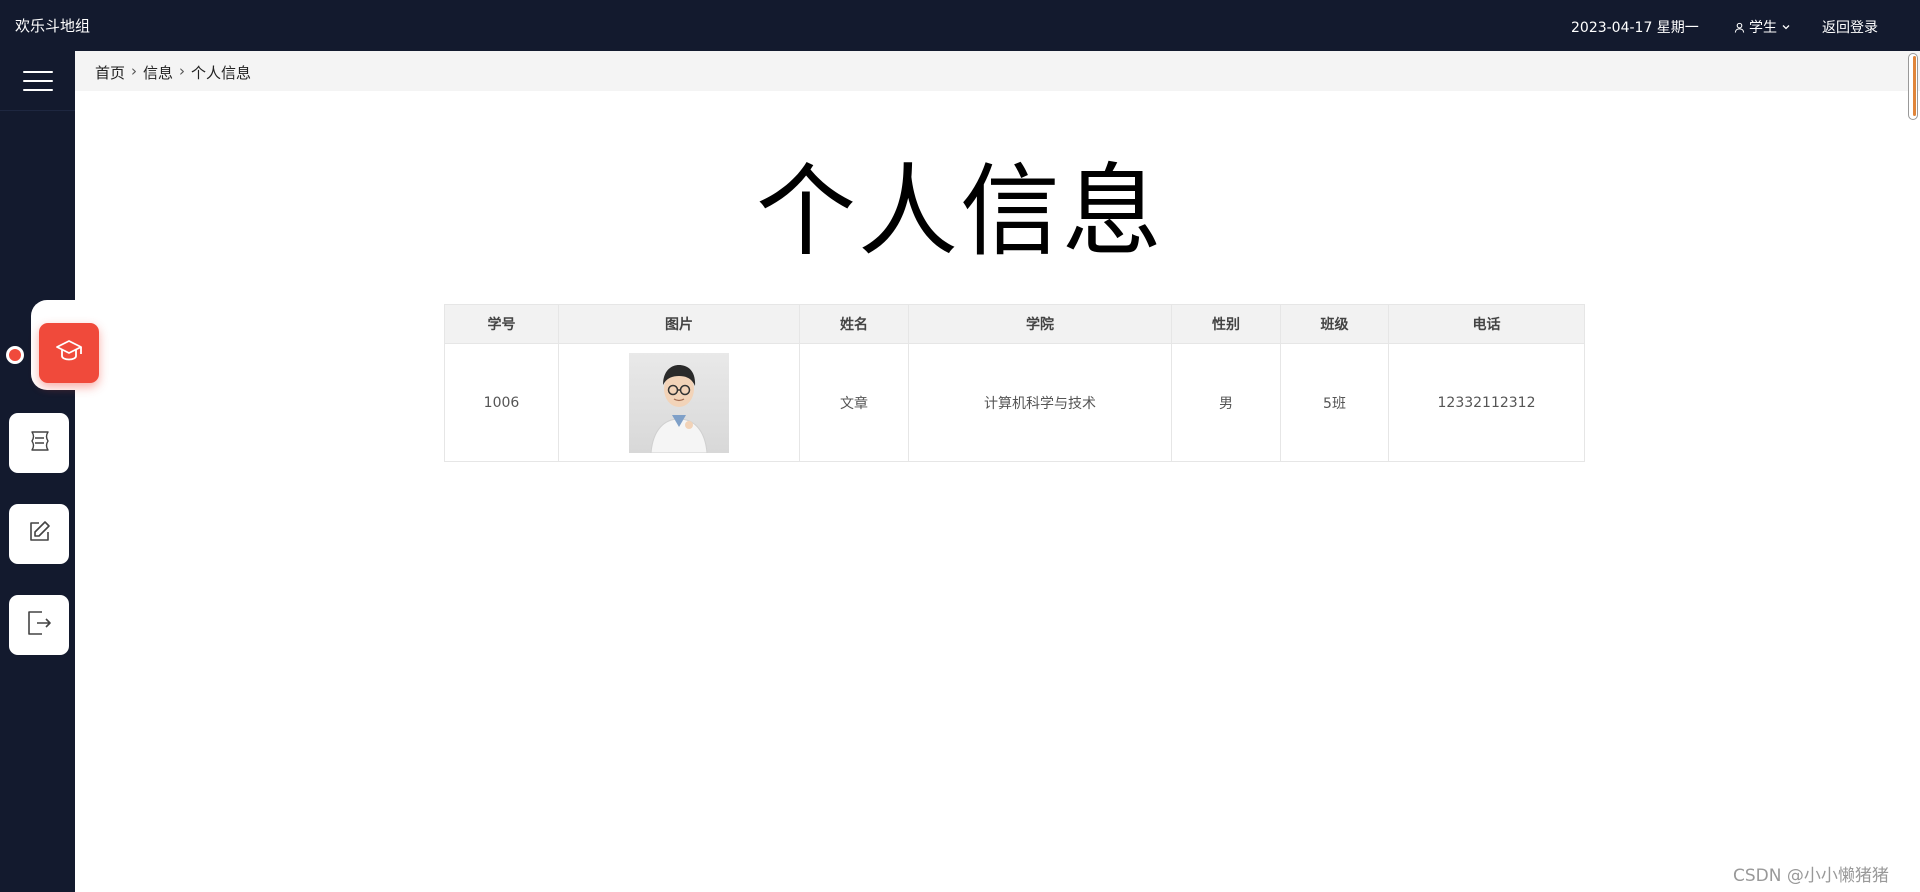 This screenshot has width=1920, height=892. What do you see at coordinates (158, 72) in the screenshot?
I see `breadcrumb-info: 信息` at bounding box center [158, 72].